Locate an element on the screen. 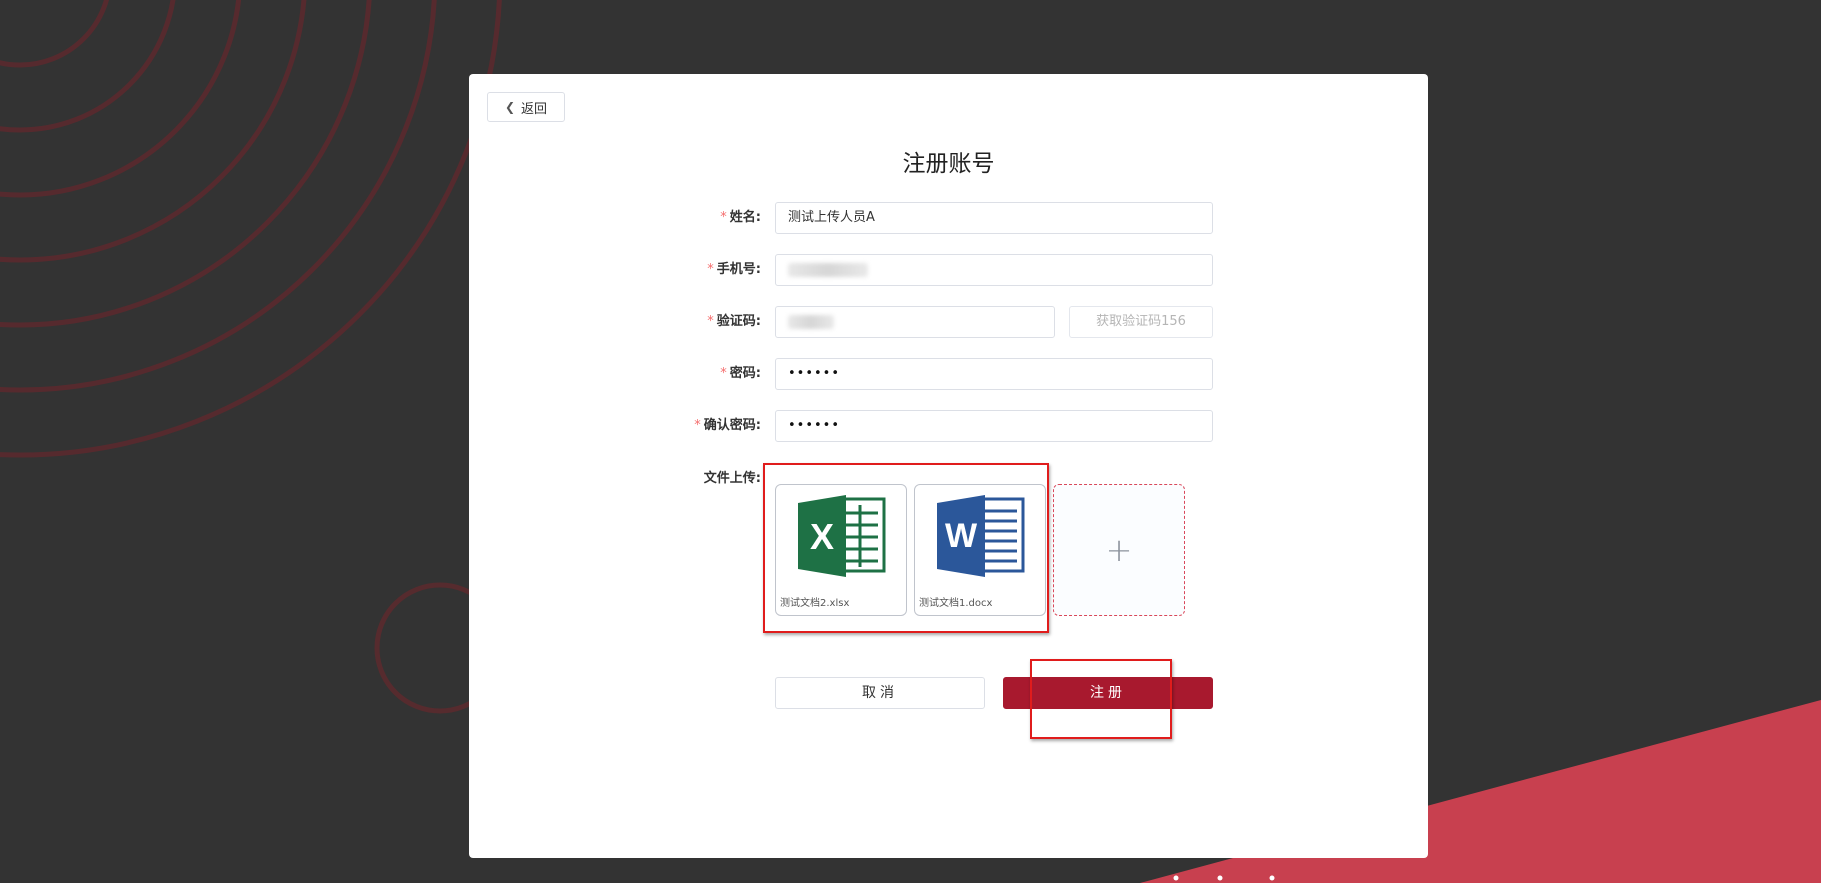  password-label: * 密码: is located at coordinates (740, 374).